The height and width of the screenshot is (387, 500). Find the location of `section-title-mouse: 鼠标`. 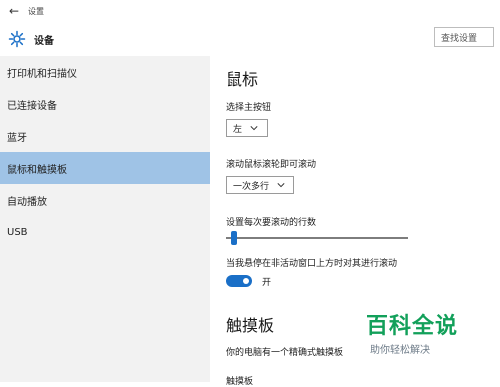

section-title-mouse: 鼠标 is located at coordinates (242, 79).